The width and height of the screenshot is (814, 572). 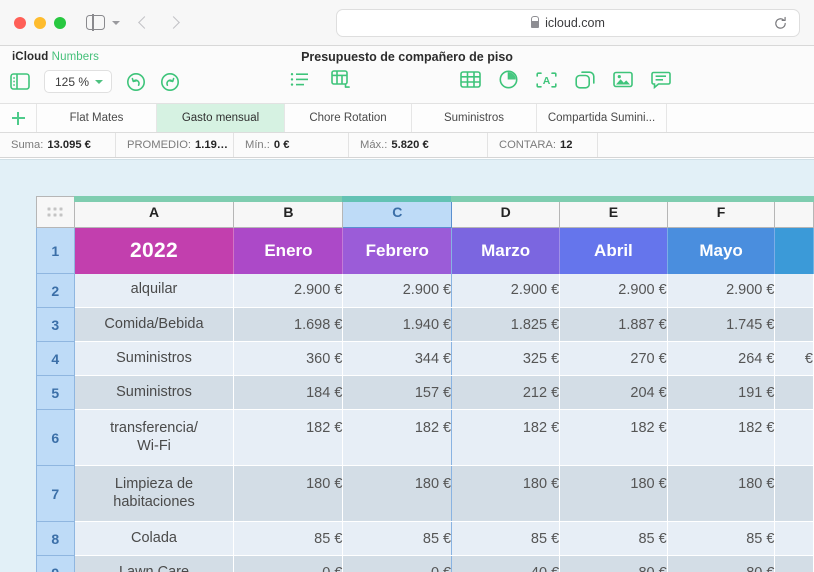 I want to click on undo-icon, so click(x=136, y=82).